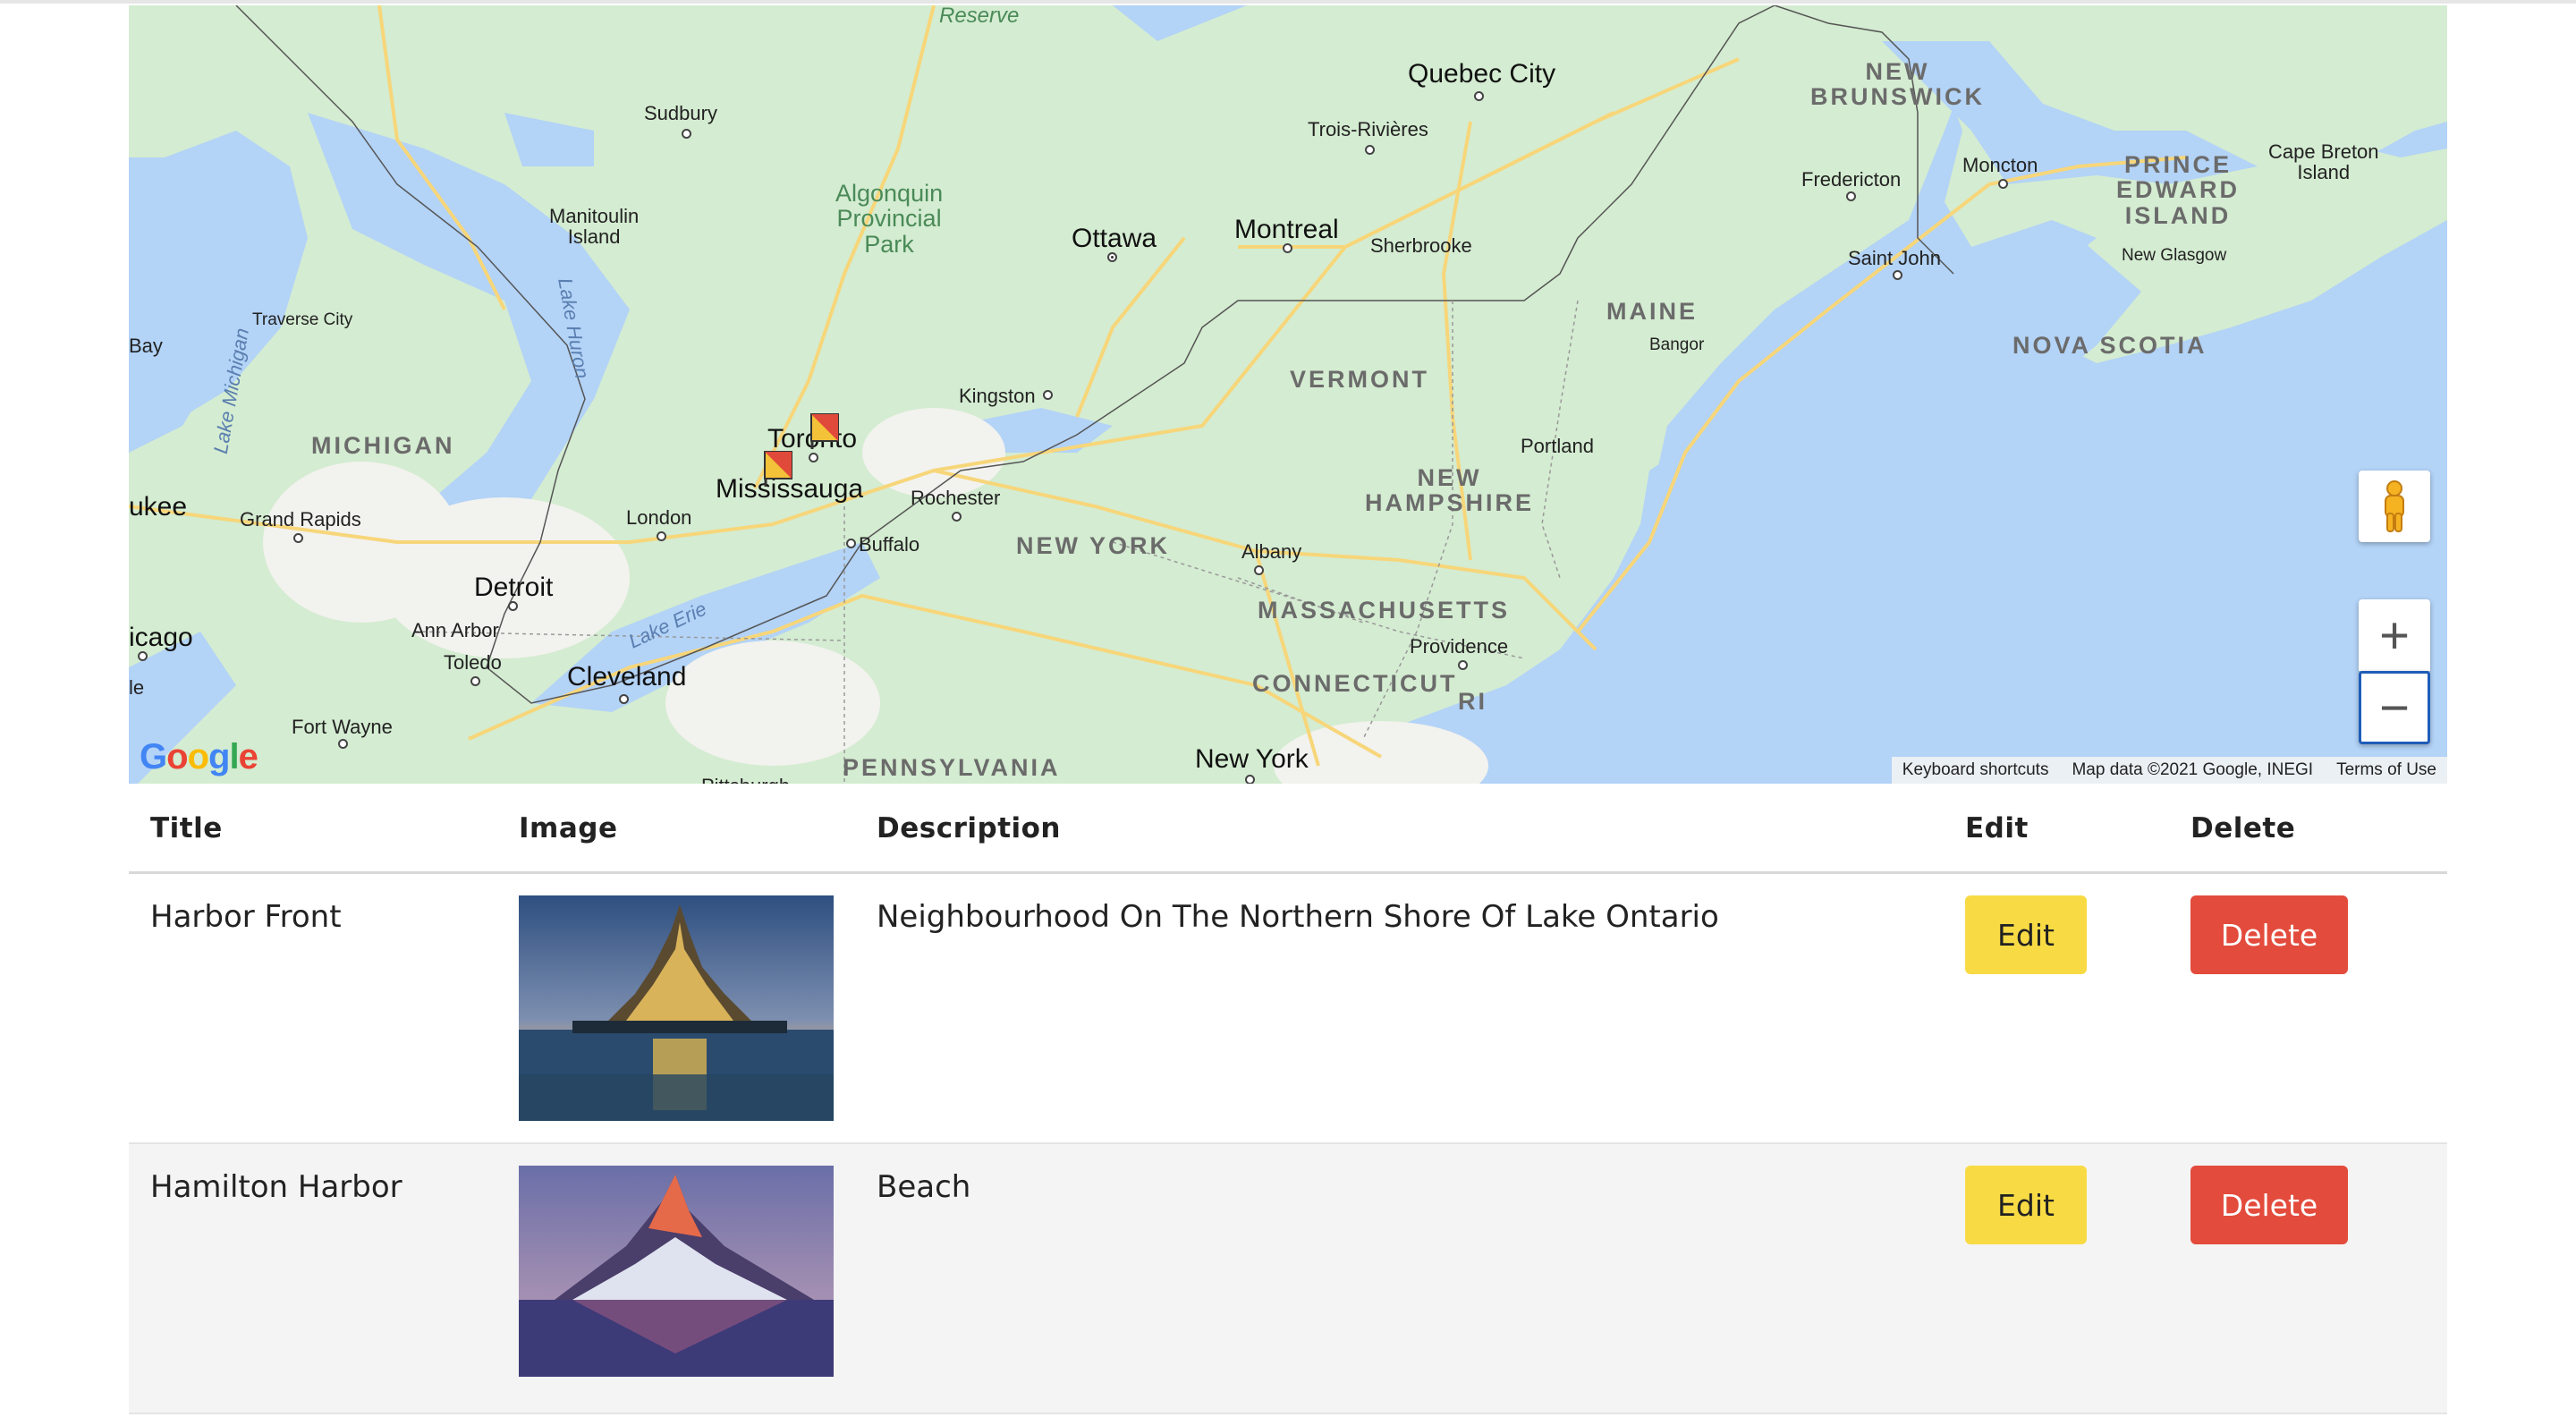  Describe the element at coordinates (302, 319) in the screenshot. I see `map-label-traverse-city: Traverse City` at that location.